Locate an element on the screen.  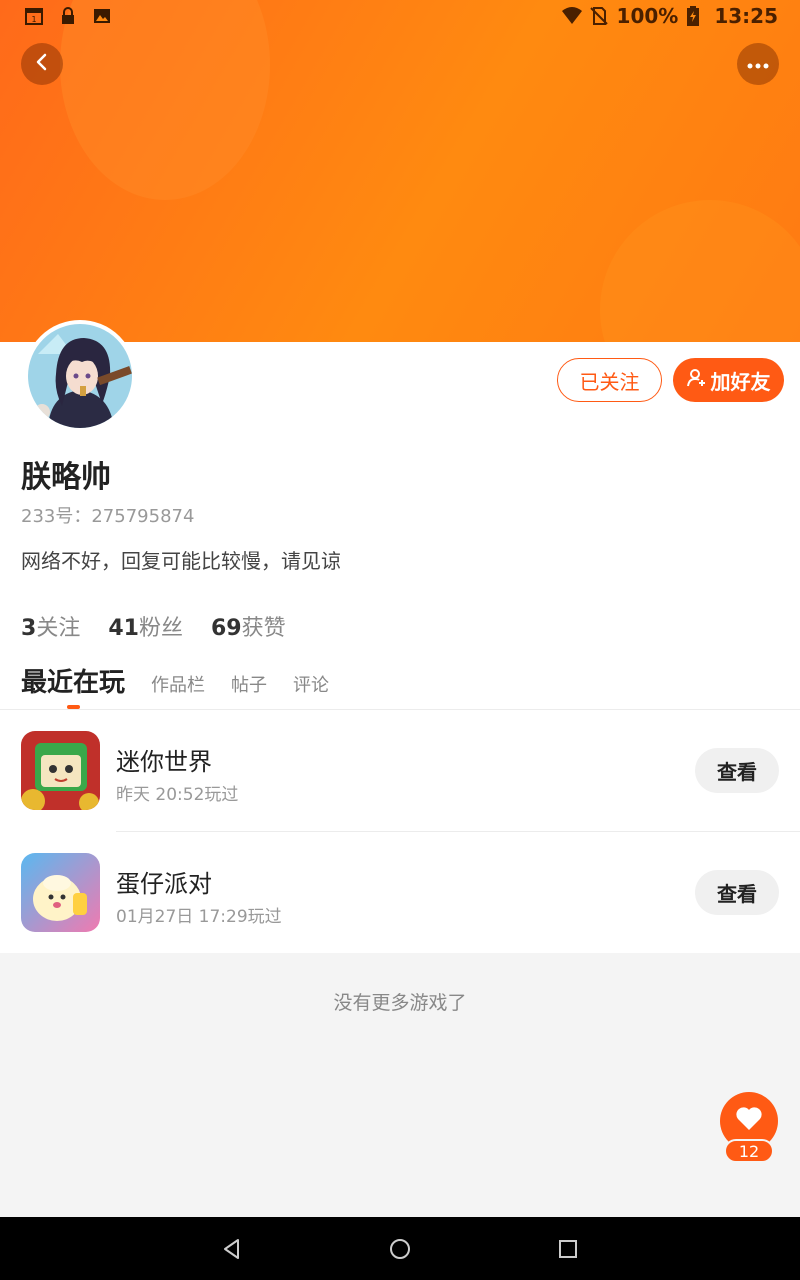
game-list-item: 蛋仔派对 01月27日 17:29玩过 查看 is located at coordinates (400, 893).